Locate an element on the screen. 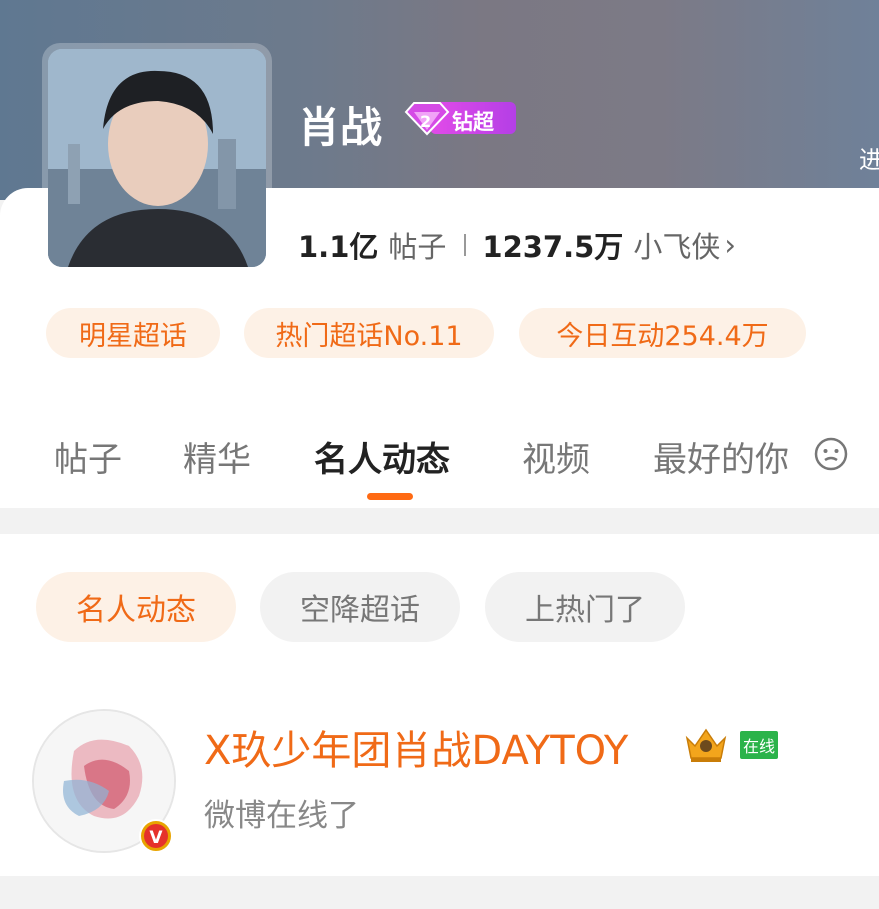 The image size is (879, 909). active-tab-indicator is located at coordinates (390, 496).